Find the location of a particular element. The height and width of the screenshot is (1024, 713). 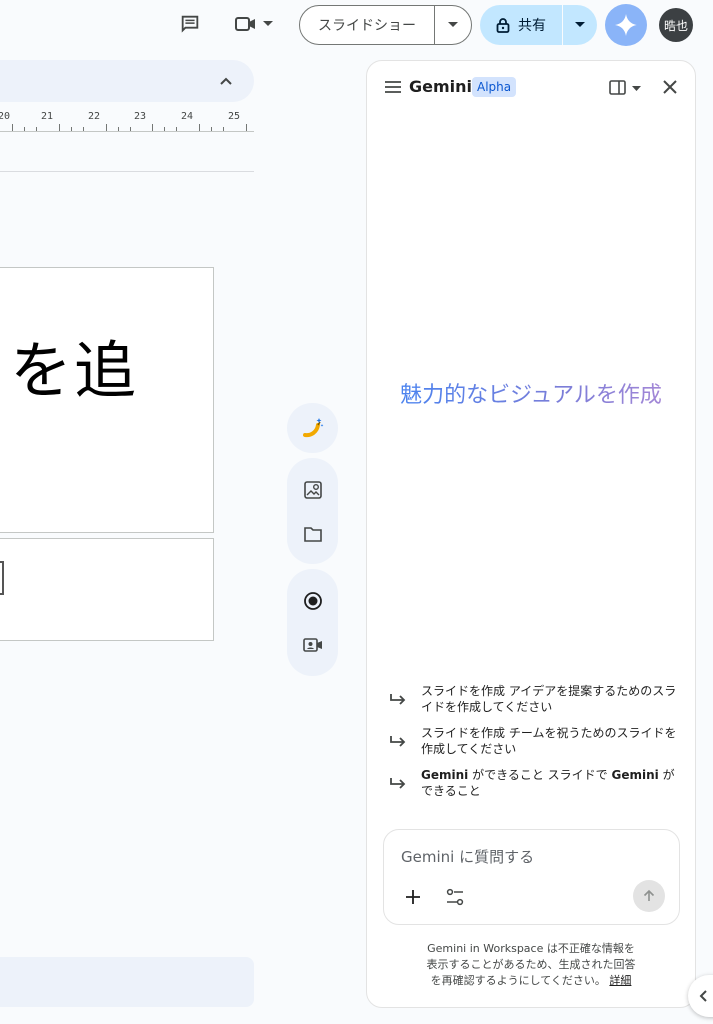

ruler-number: 24 is located at coordinates (187, 116).